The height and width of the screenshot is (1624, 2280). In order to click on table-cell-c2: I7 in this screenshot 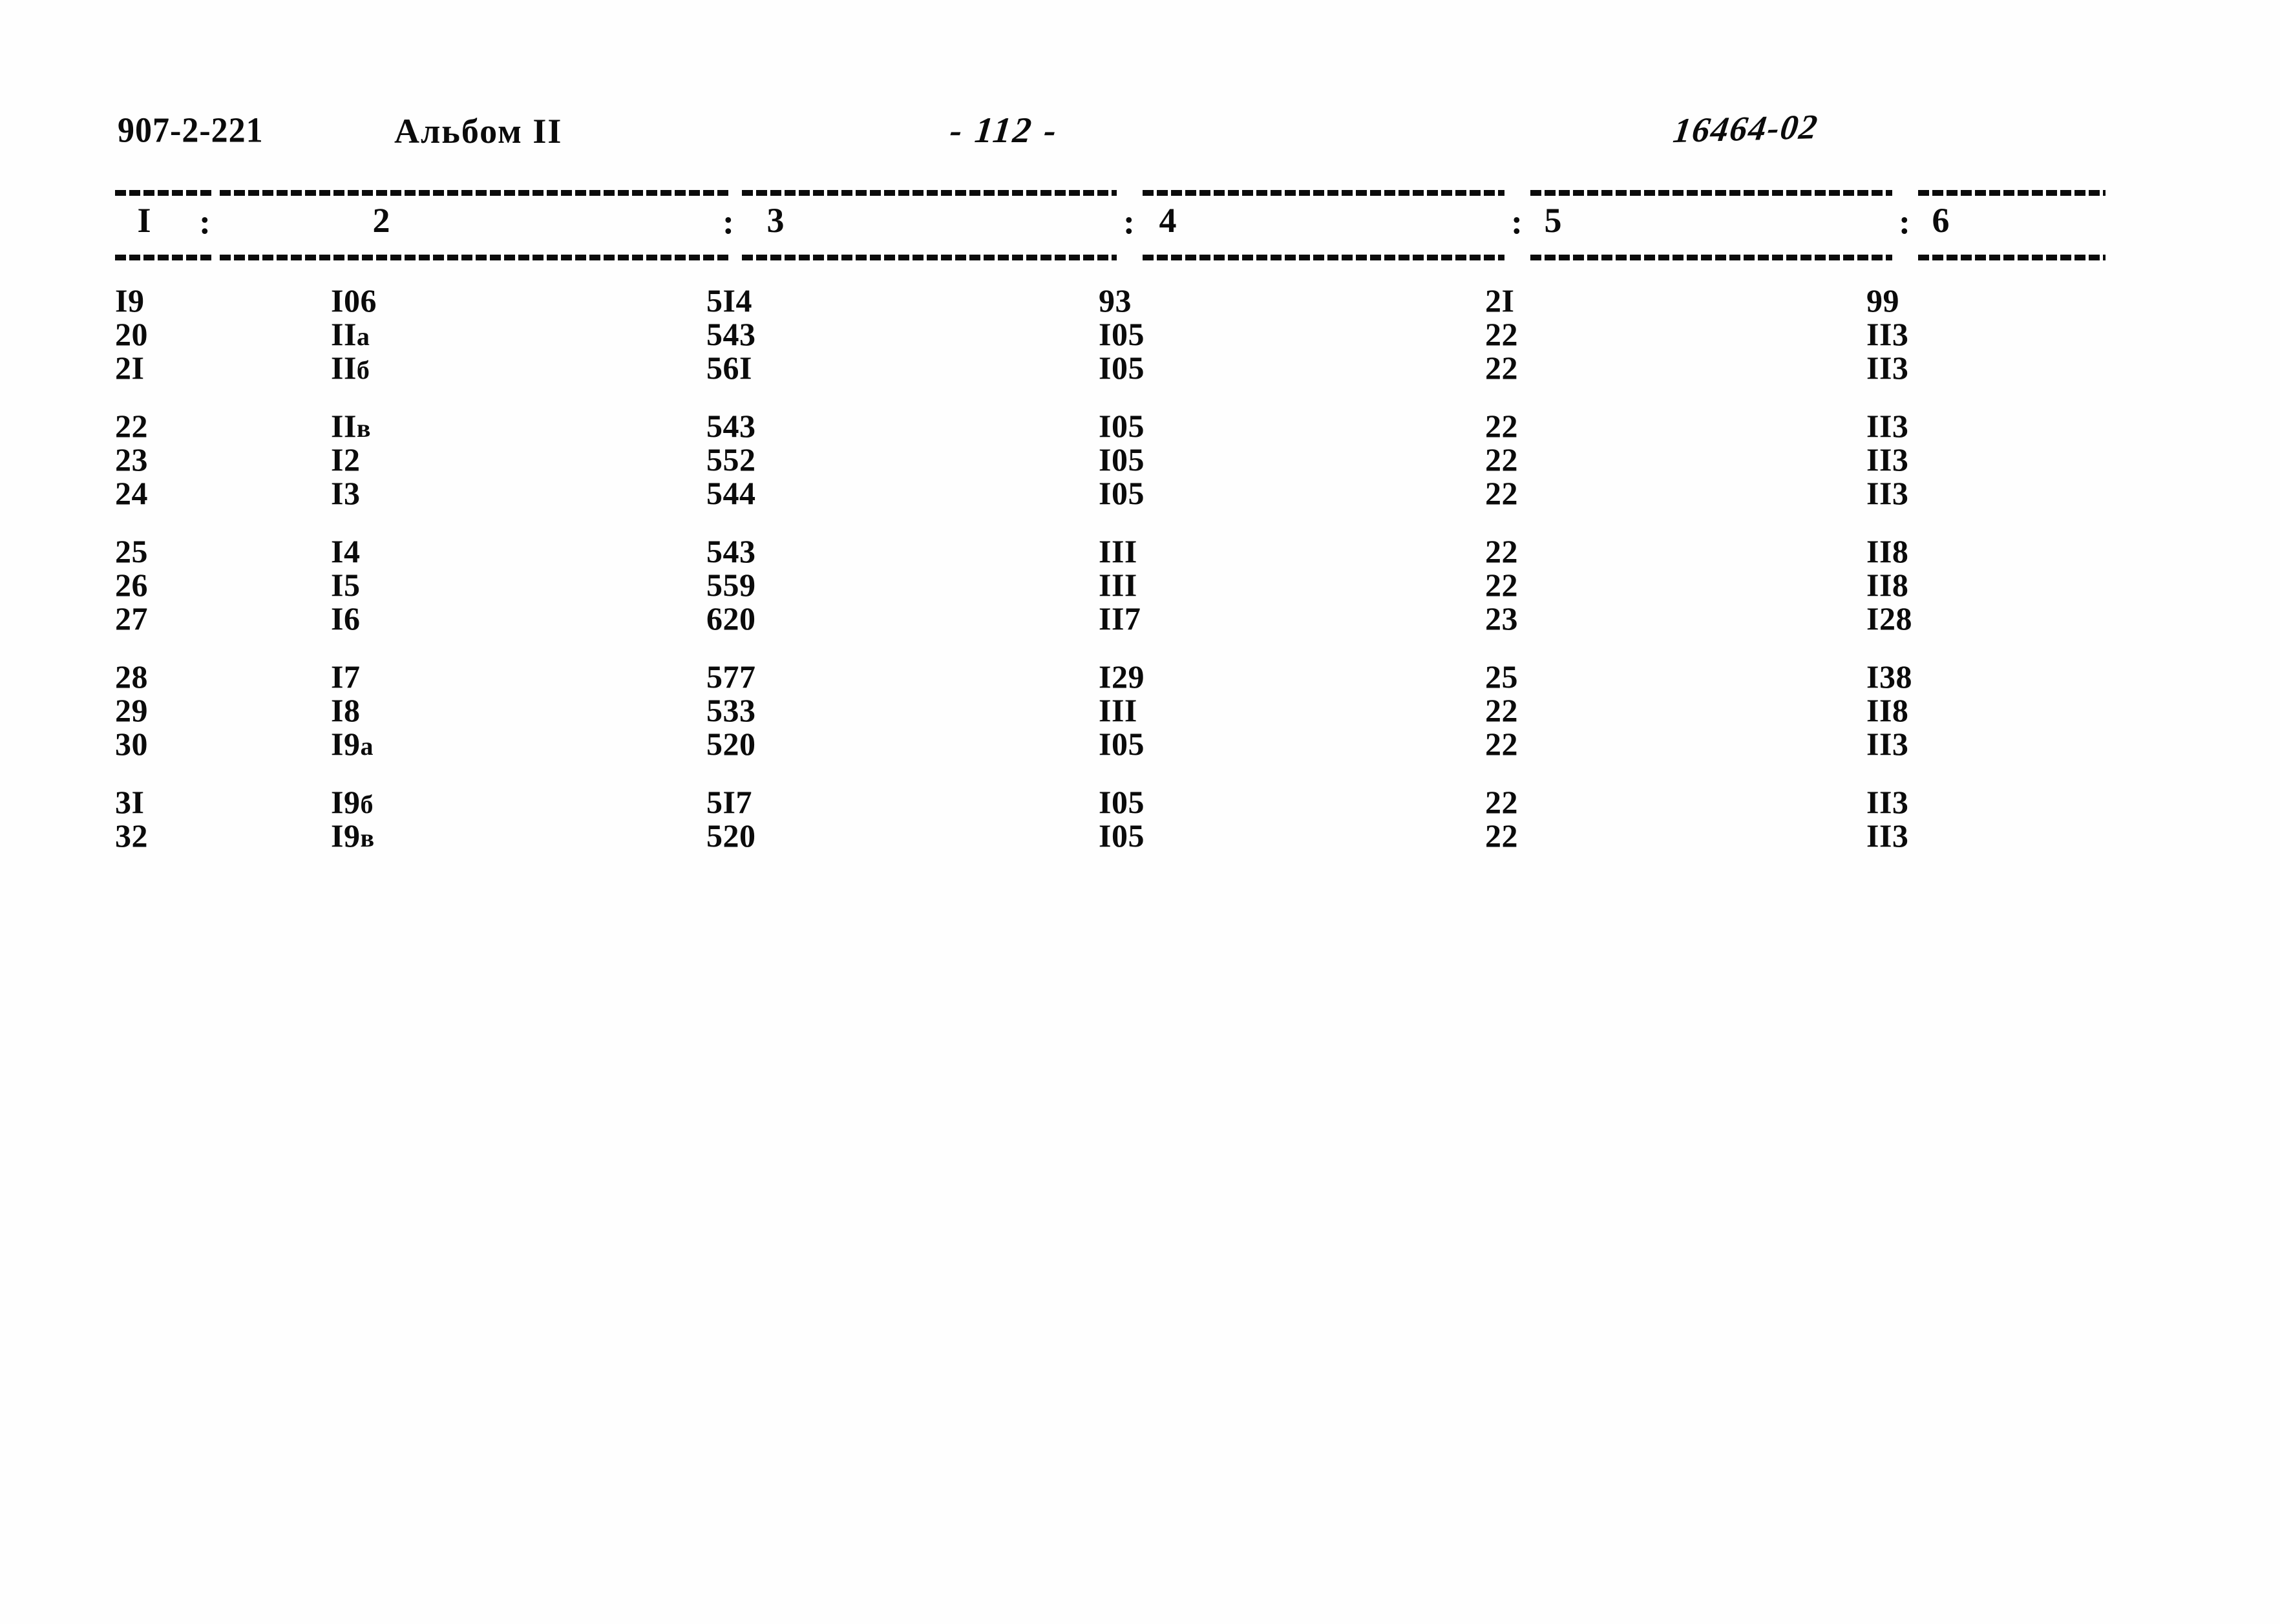, I will do `click(346, 677)`.